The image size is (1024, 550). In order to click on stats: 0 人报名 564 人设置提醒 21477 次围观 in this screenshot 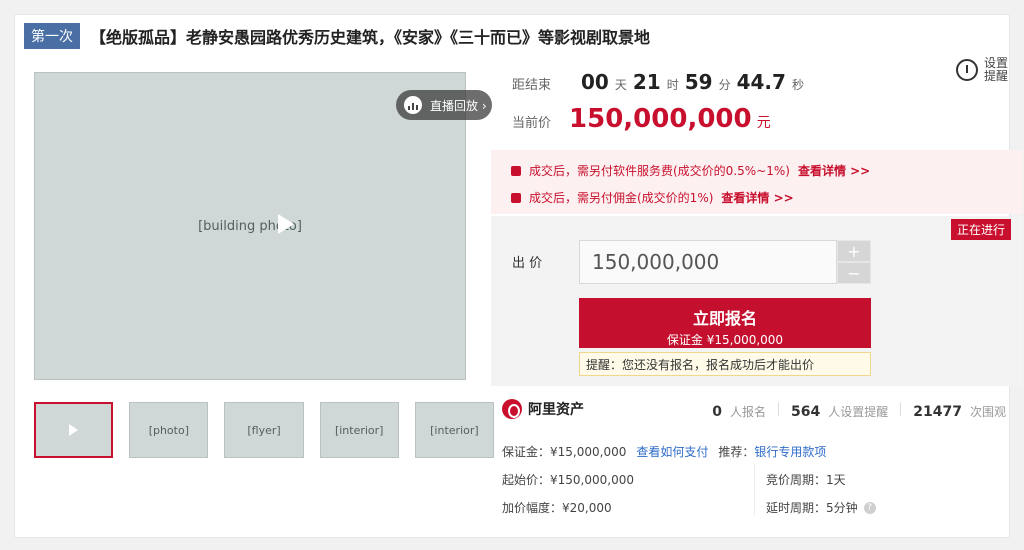, I will do `click(859, 411)`.